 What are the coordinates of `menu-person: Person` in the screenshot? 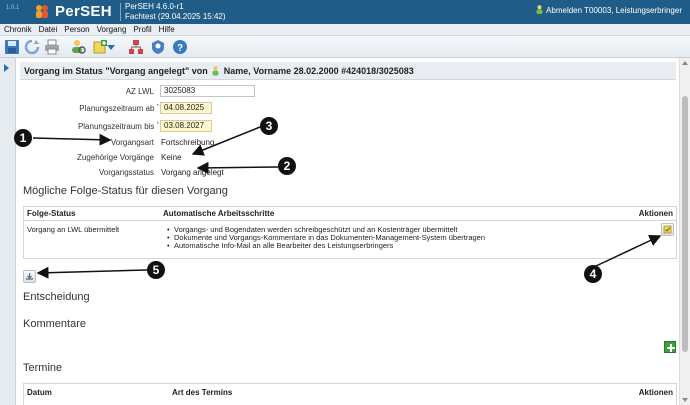 It's located at (76, 30).